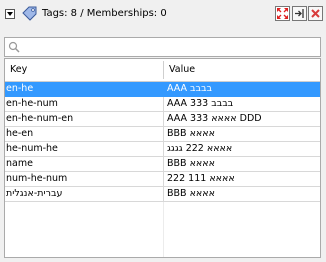  What do you see at coordinates (182, 69) in the screenshot?
I see `column-header-value: Value` at bounding box center [182, 69].